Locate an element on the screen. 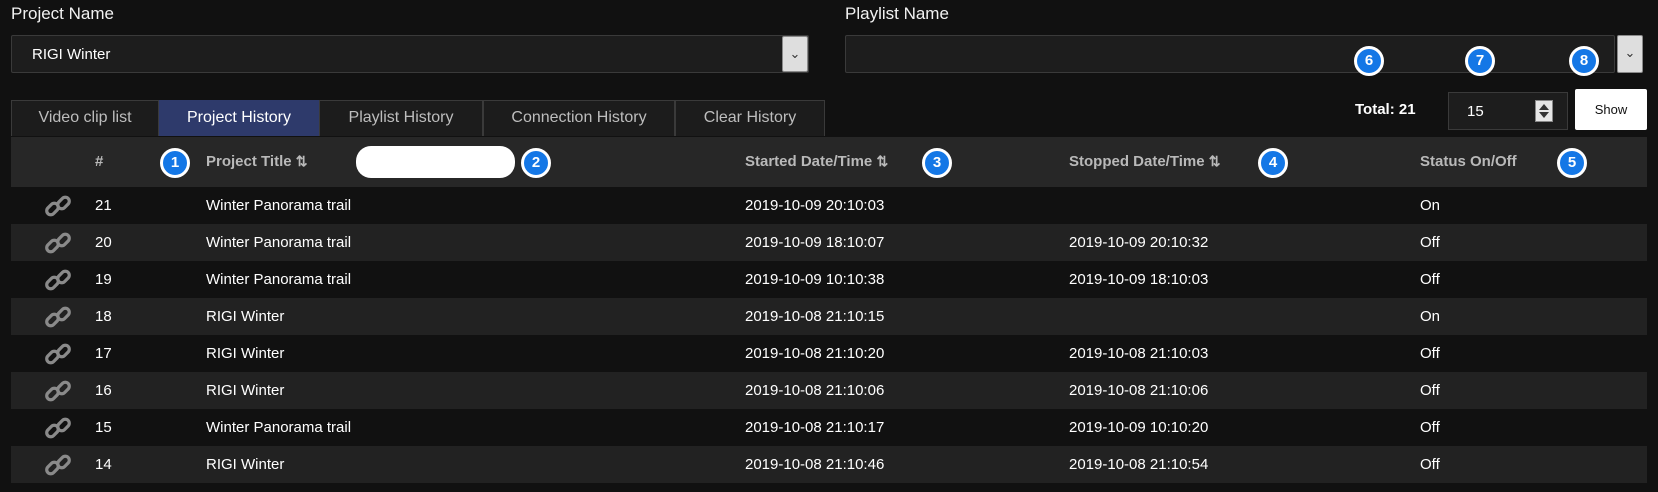  row-stopped-datetime: 2019-10-08 21:10:54 is located at coordinates (1139, 464).